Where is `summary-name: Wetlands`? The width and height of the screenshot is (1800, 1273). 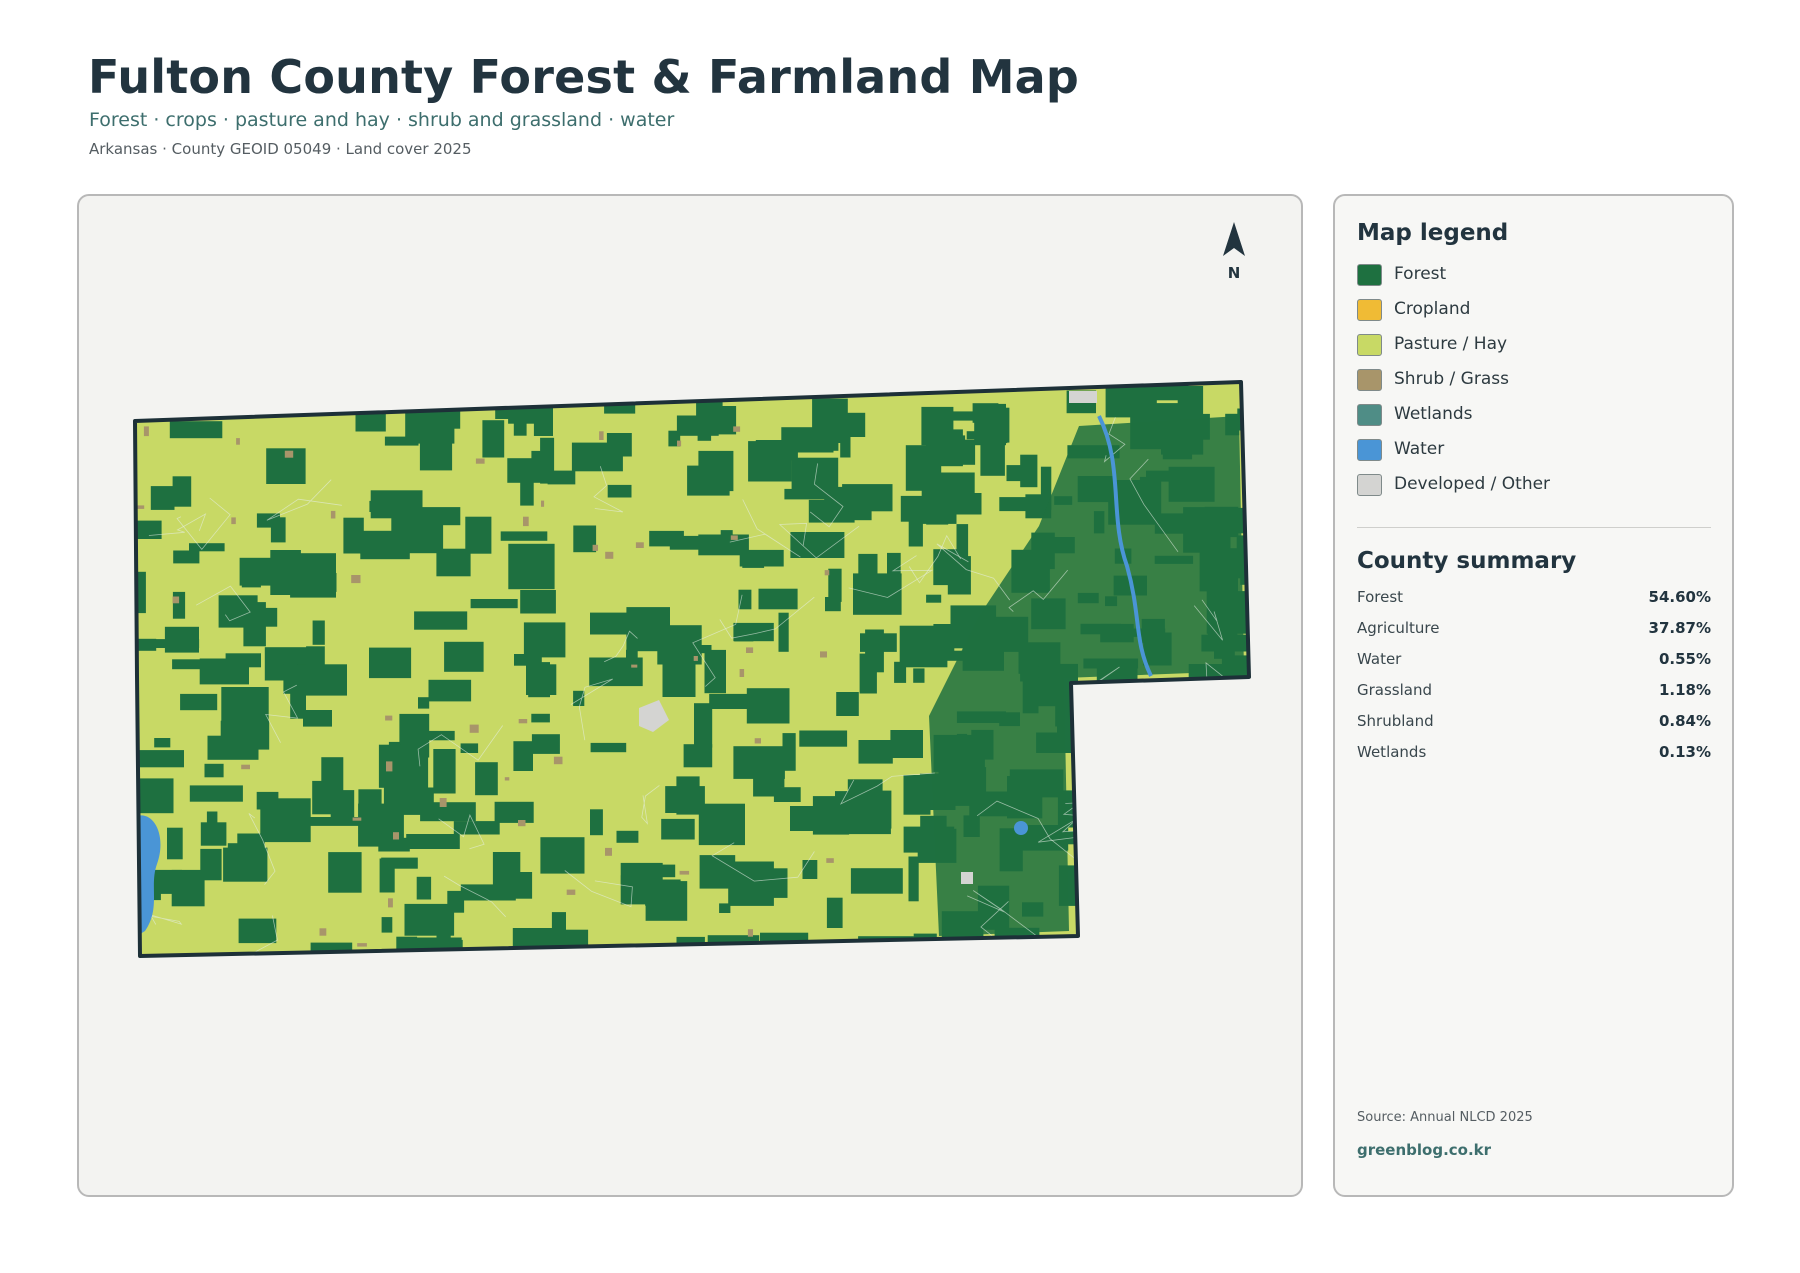 summary-name: Wetlands is located at coordinates (1392, 752).